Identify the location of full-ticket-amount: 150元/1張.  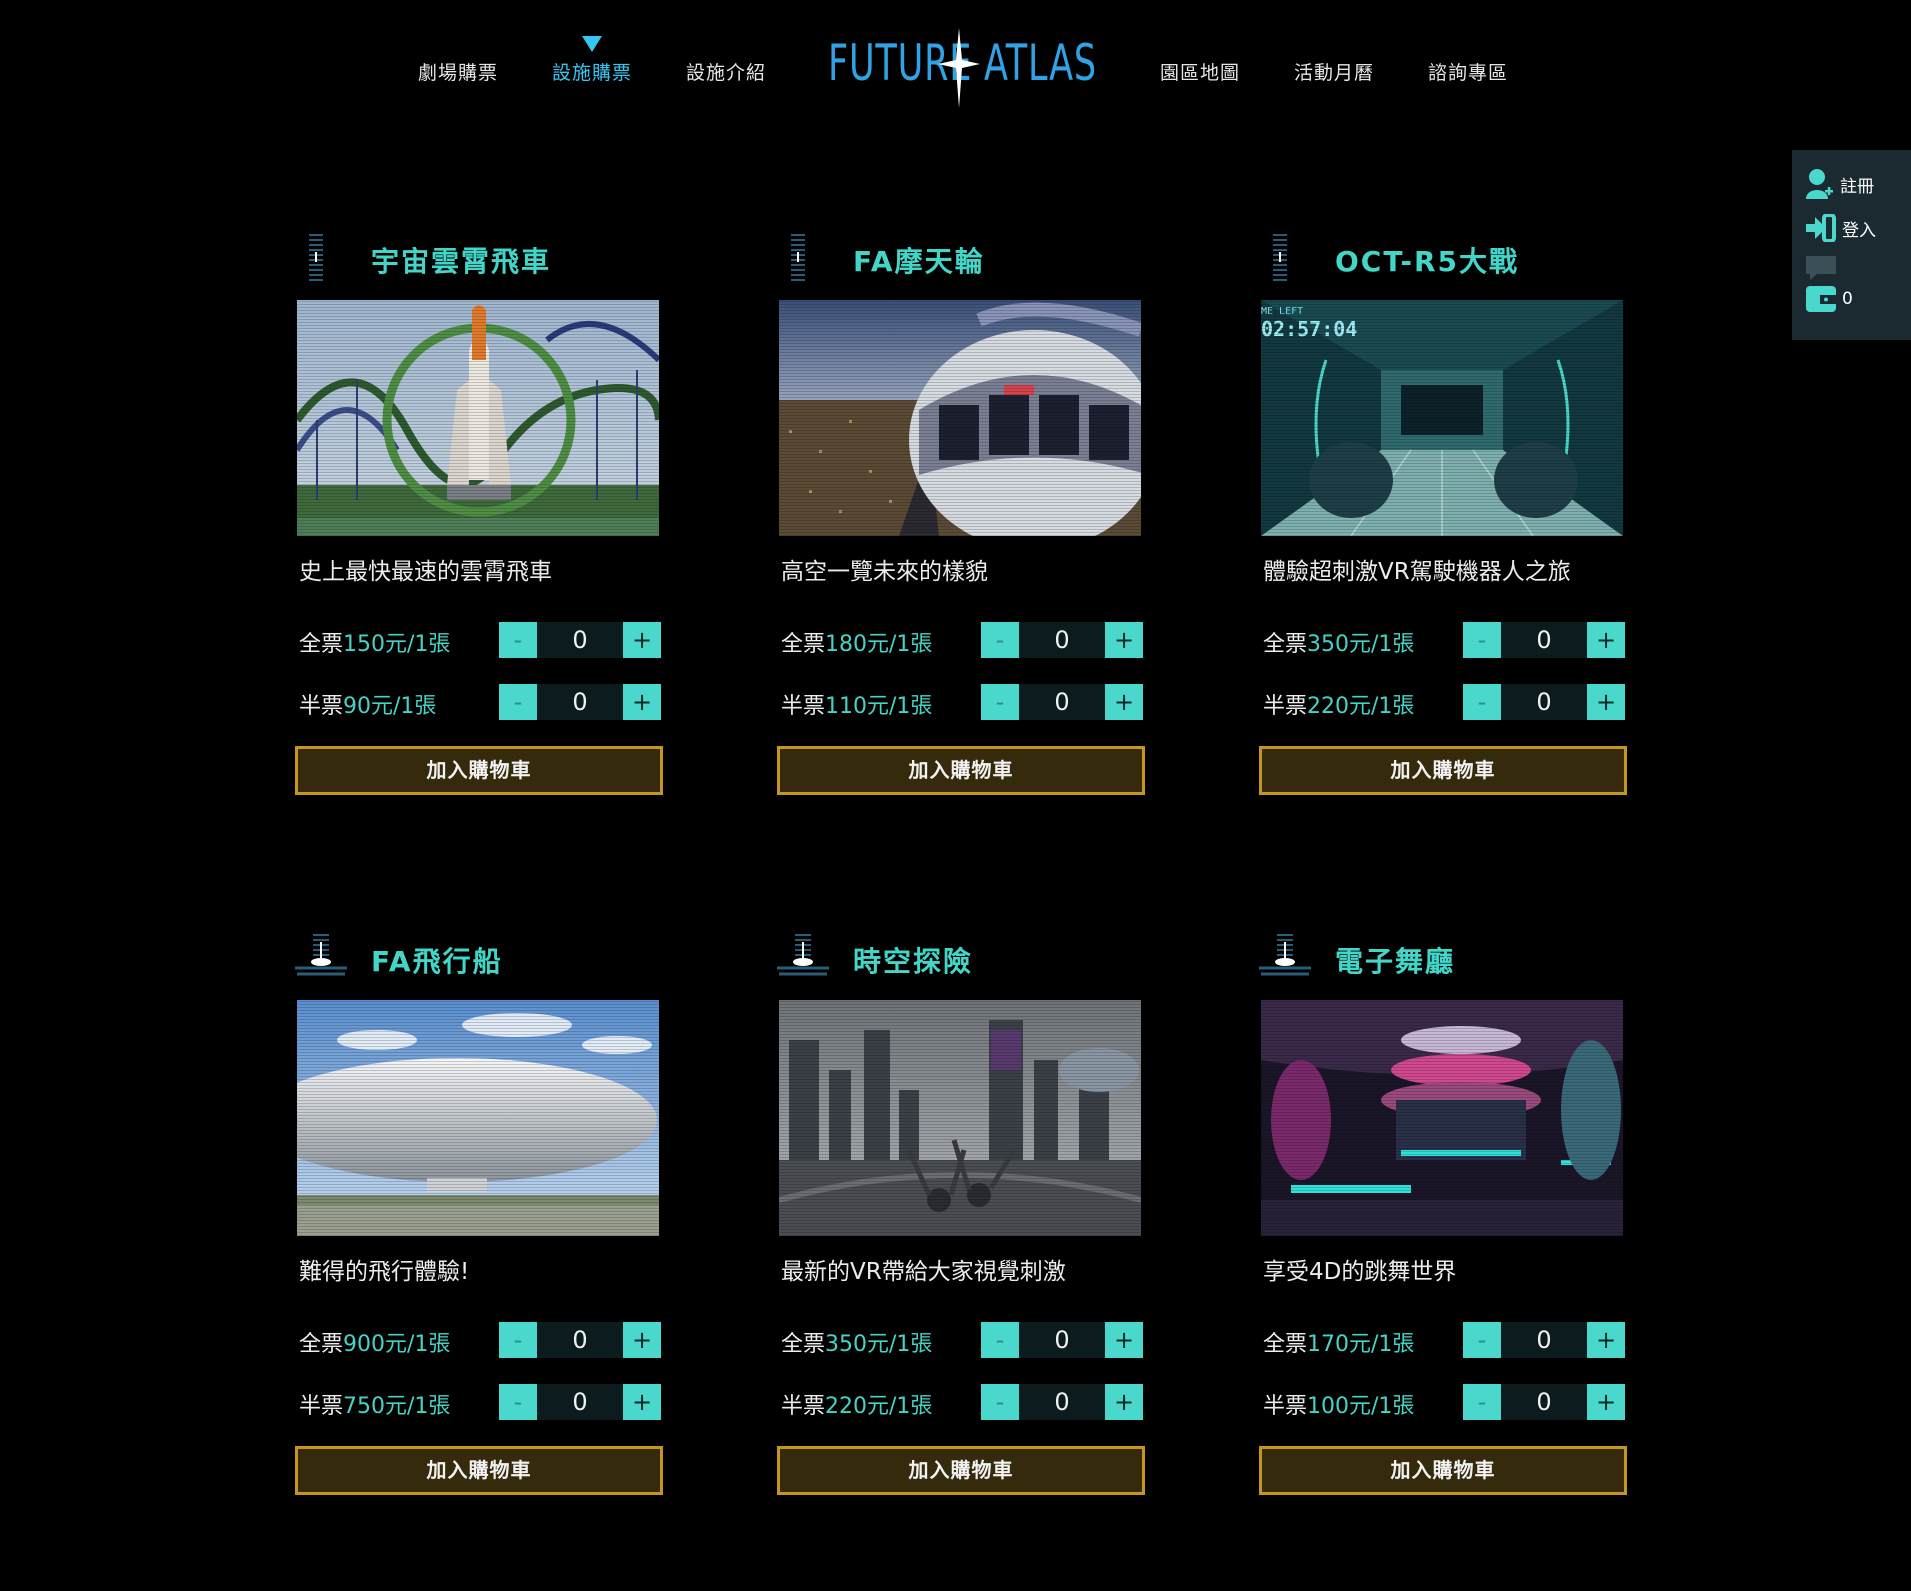
(397, 644).